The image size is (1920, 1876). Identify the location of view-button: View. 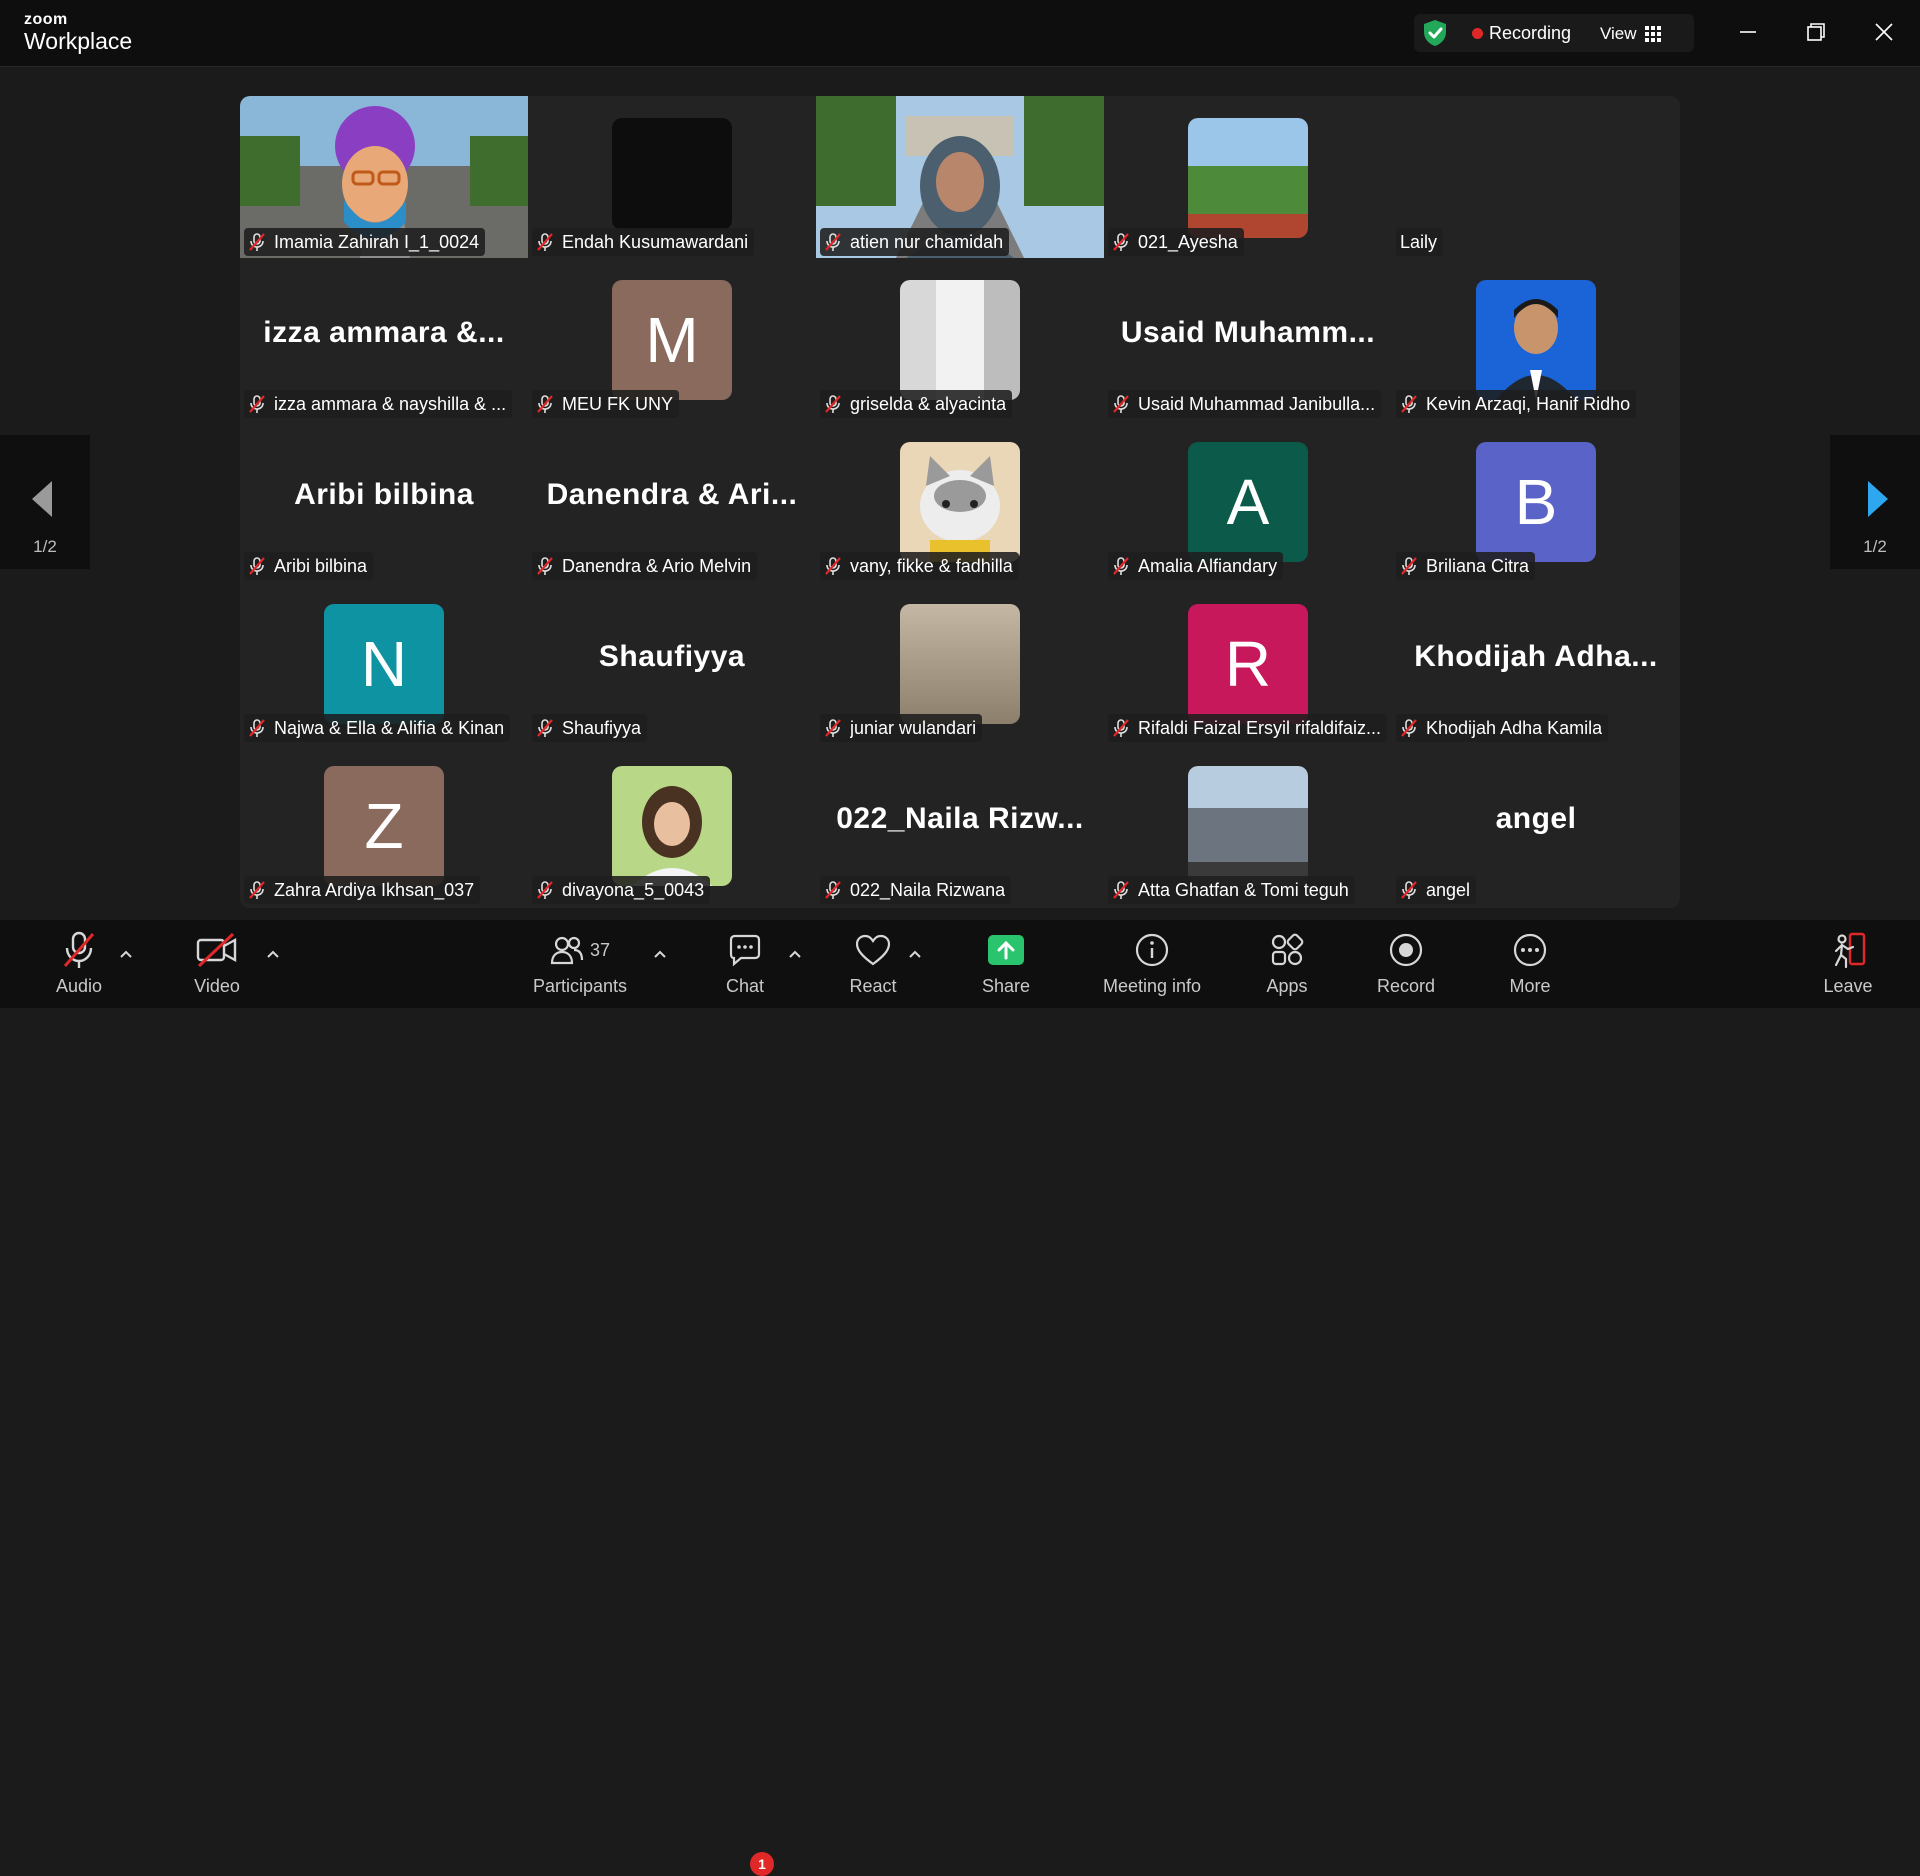
(1630, 34).